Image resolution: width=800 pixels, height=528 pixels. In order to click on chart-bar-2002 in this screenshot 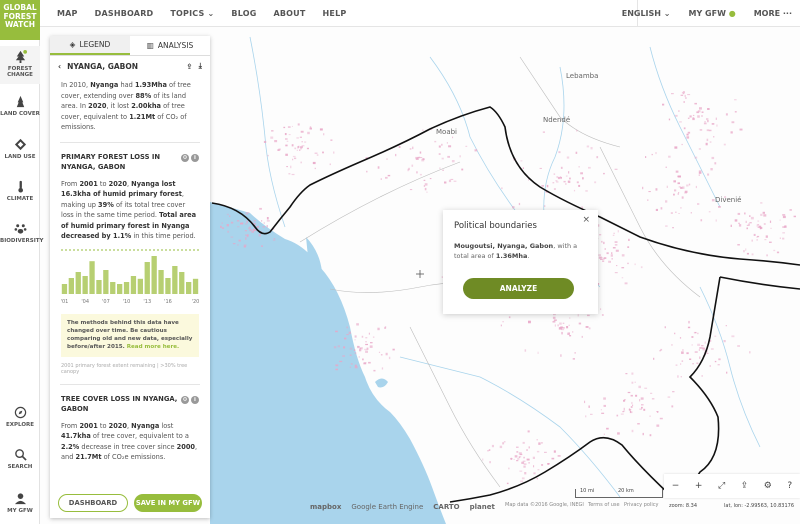, I will do `click(71, 285)`.